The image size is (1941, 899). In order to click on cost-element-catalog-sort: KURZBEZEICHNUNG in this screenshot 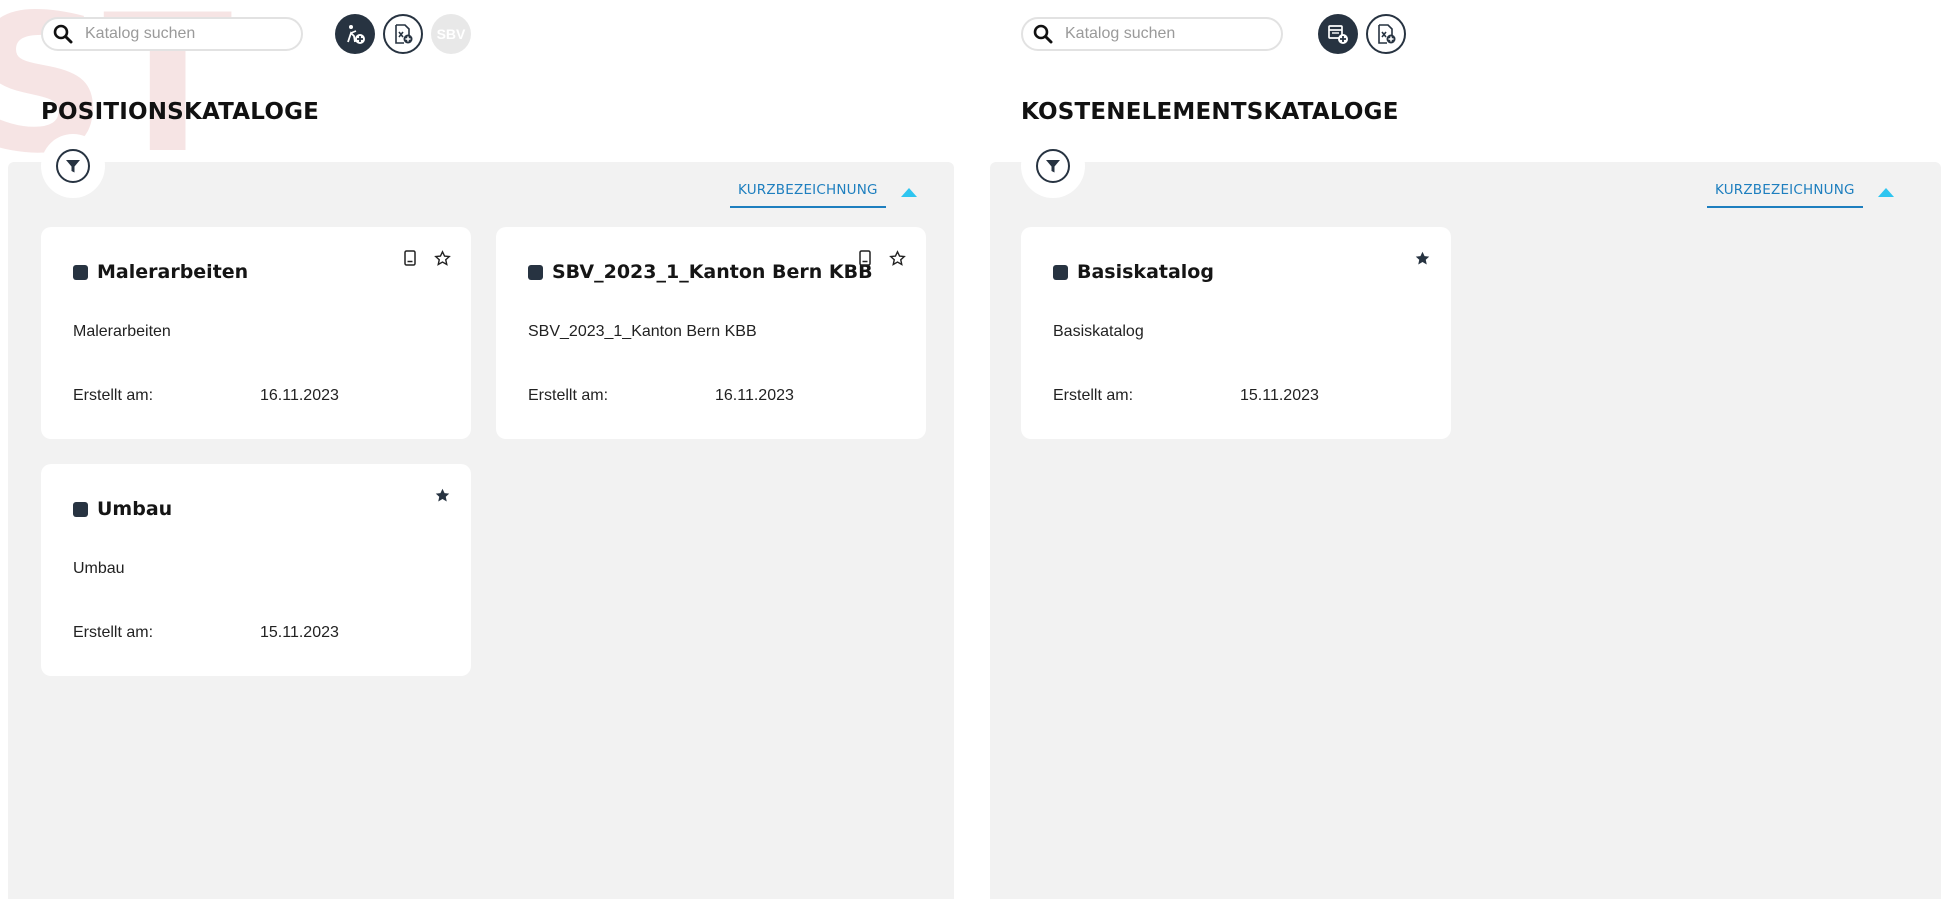, I will do `click(1801, 195)`.